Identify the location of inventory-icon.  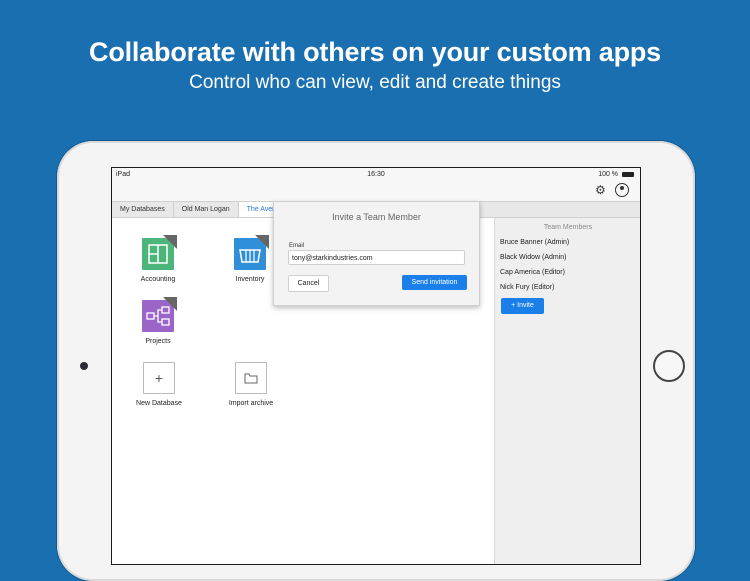
(251, 252).